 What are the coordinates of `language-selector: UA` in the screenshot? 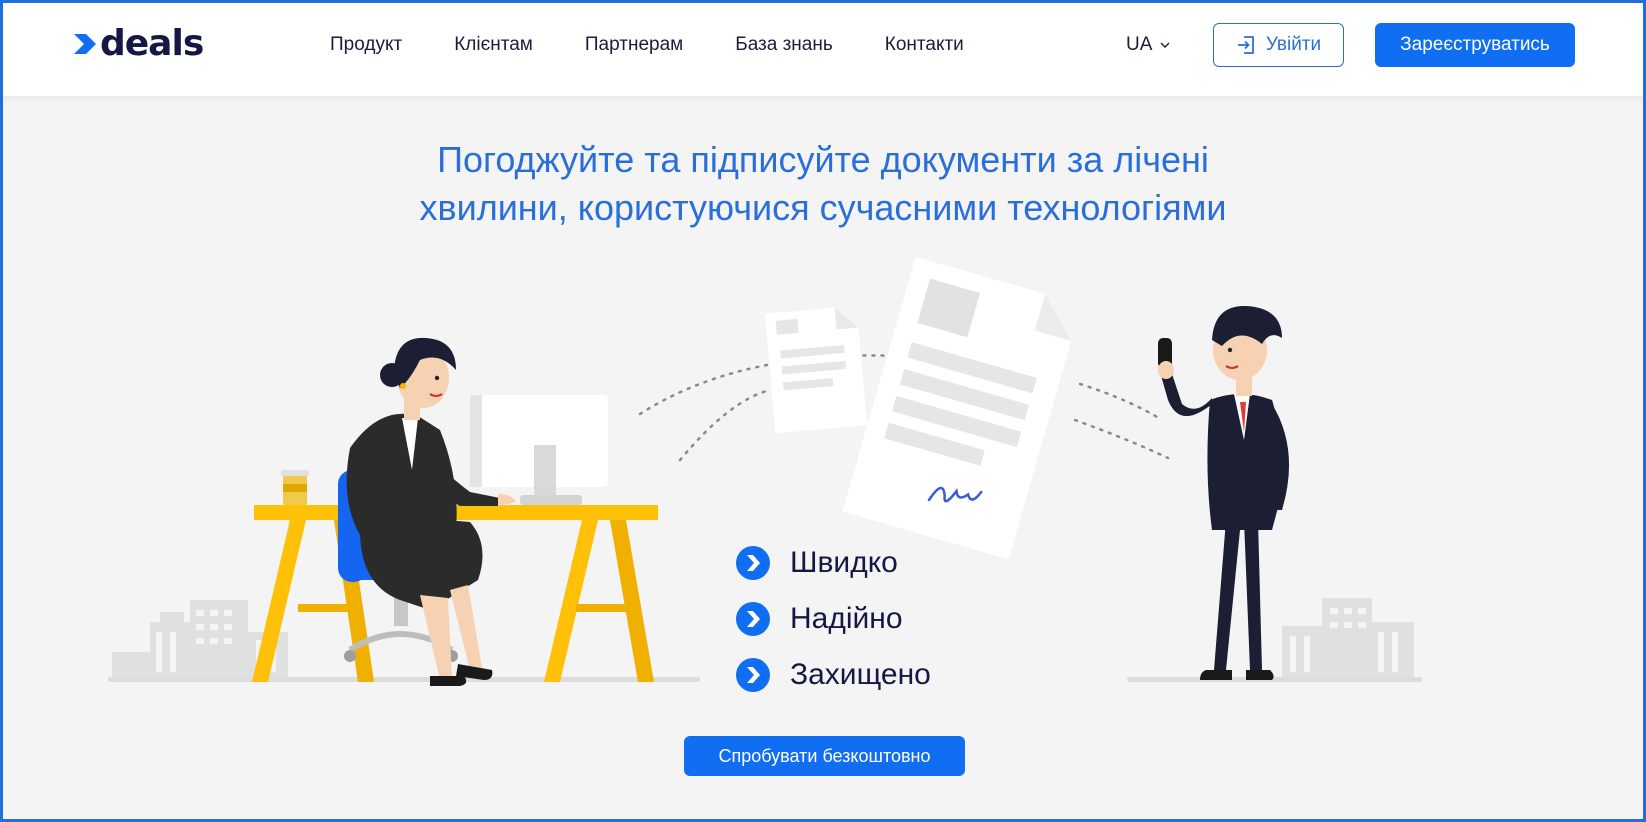 It's located at (1148, 45).